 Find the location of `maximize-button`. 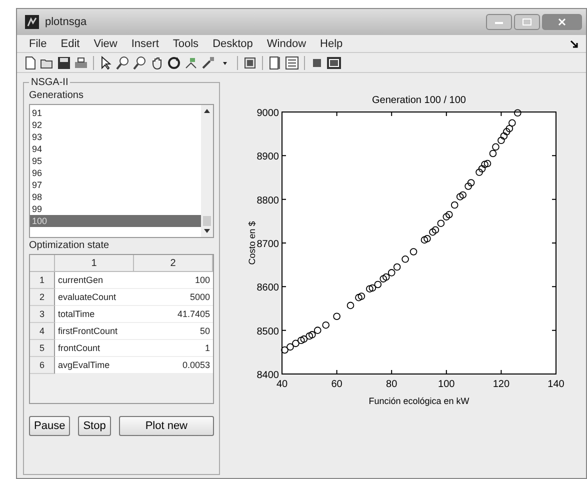

maximize-button is located at coordinates (527, 22).